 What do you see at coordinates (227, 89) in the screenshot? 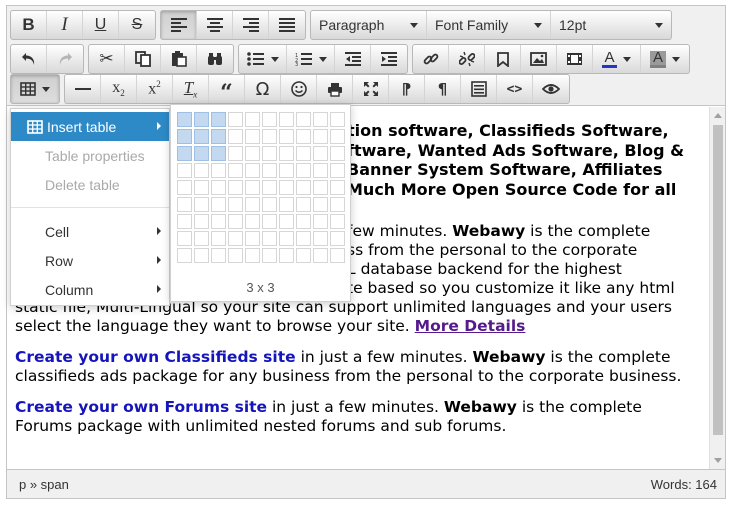
I see `blockquote-button: “` at bounding box center [227, 89].